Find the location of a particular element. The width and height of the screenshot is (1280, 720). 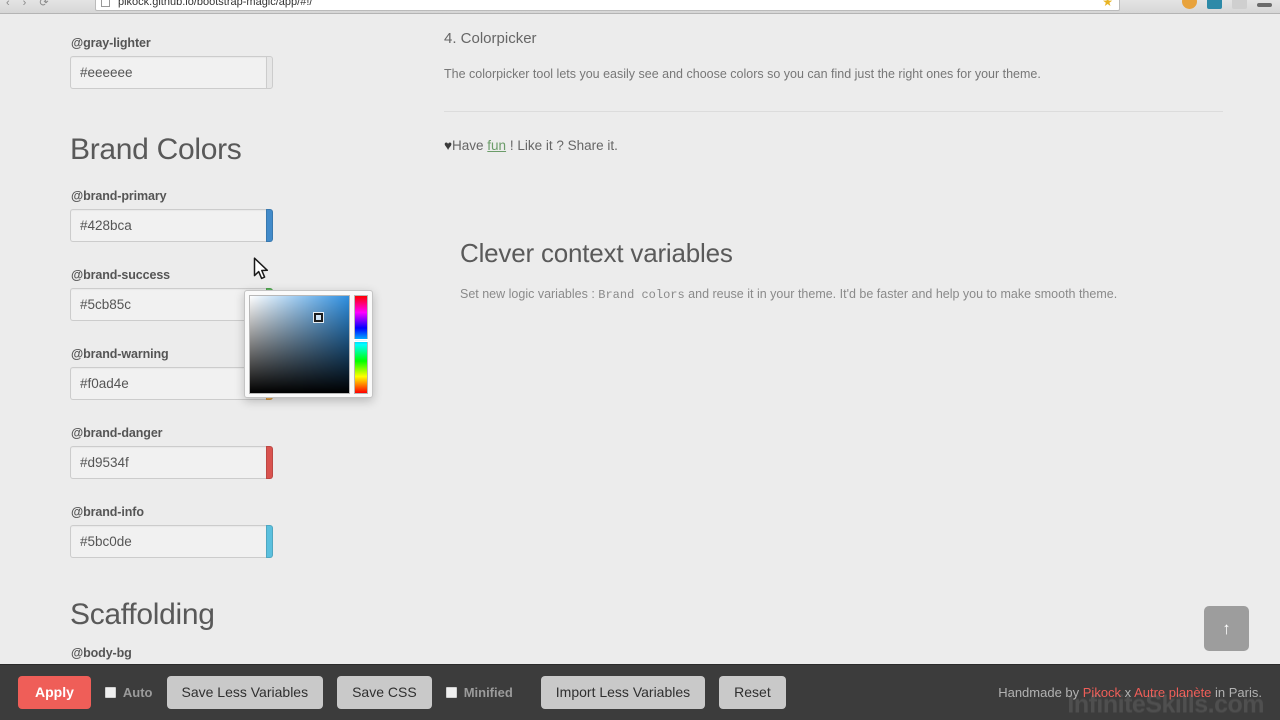

variable-group-brand-primary: @brand-primary is located at coordinates (235, 215).